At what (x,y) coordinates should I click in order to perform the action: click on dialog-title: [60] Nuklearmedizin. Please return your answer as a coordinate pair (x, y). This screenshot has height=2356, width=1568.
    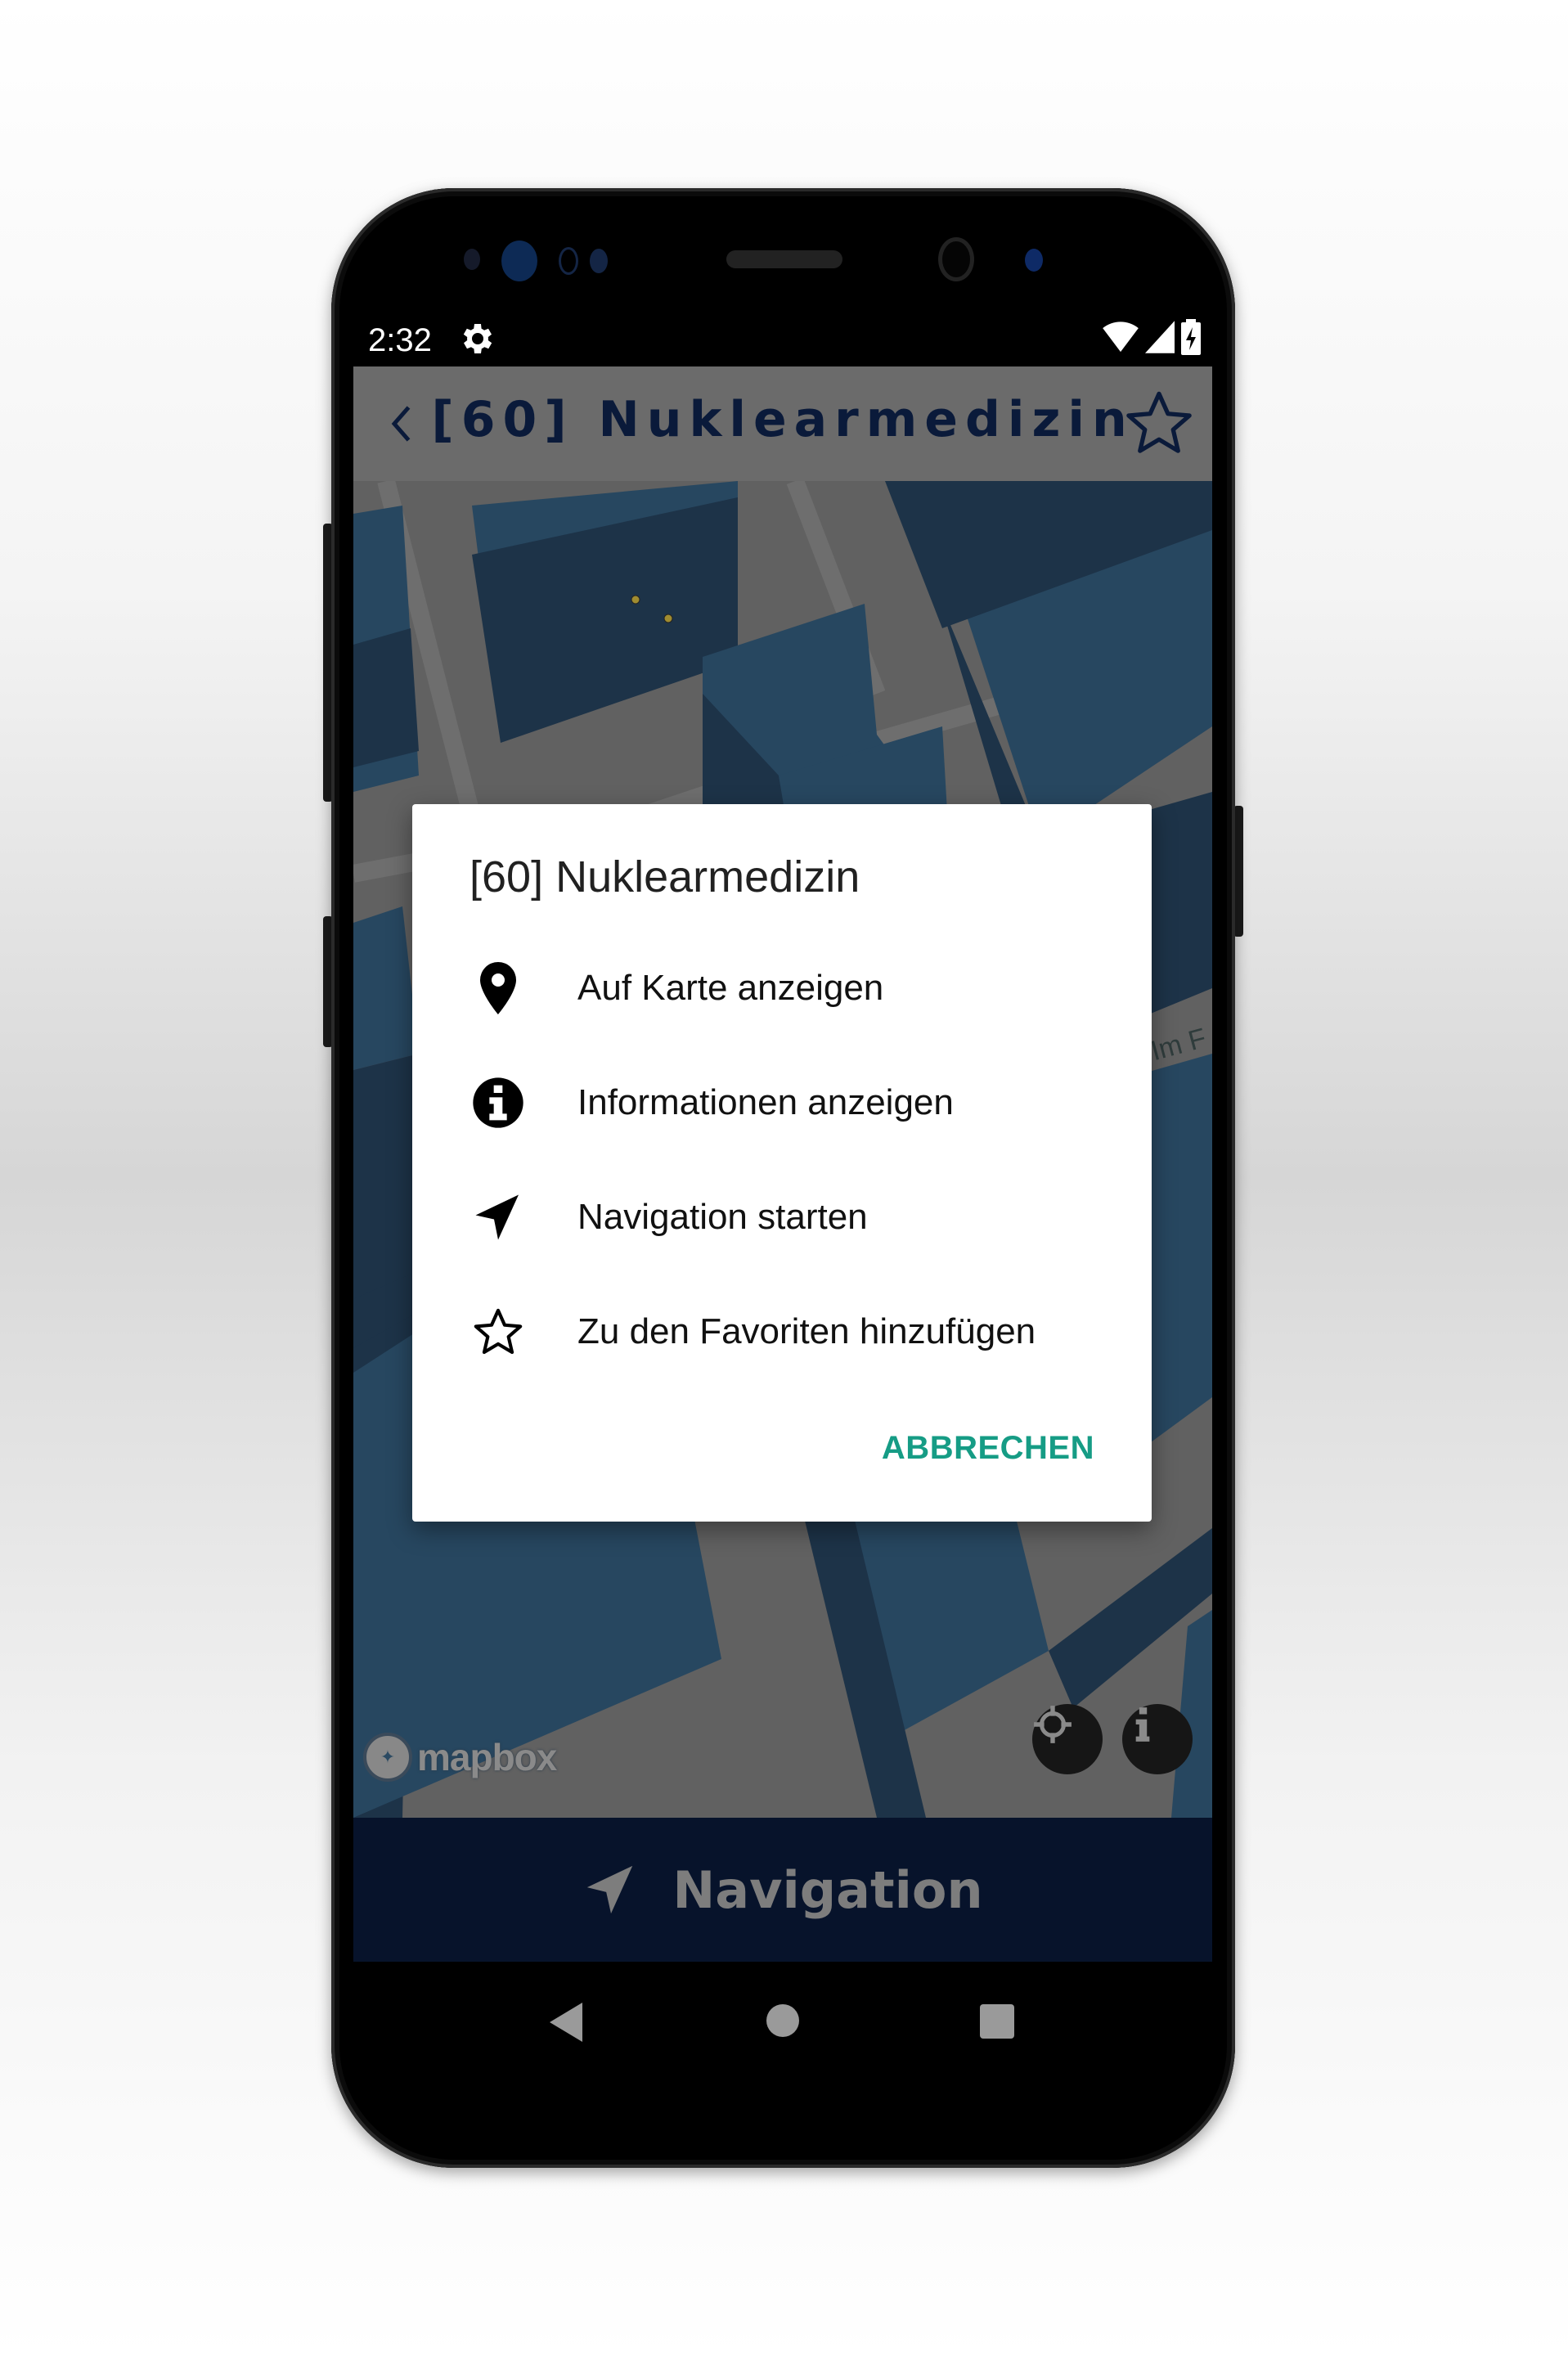
    Looking at the image, I should click on (665, 876).